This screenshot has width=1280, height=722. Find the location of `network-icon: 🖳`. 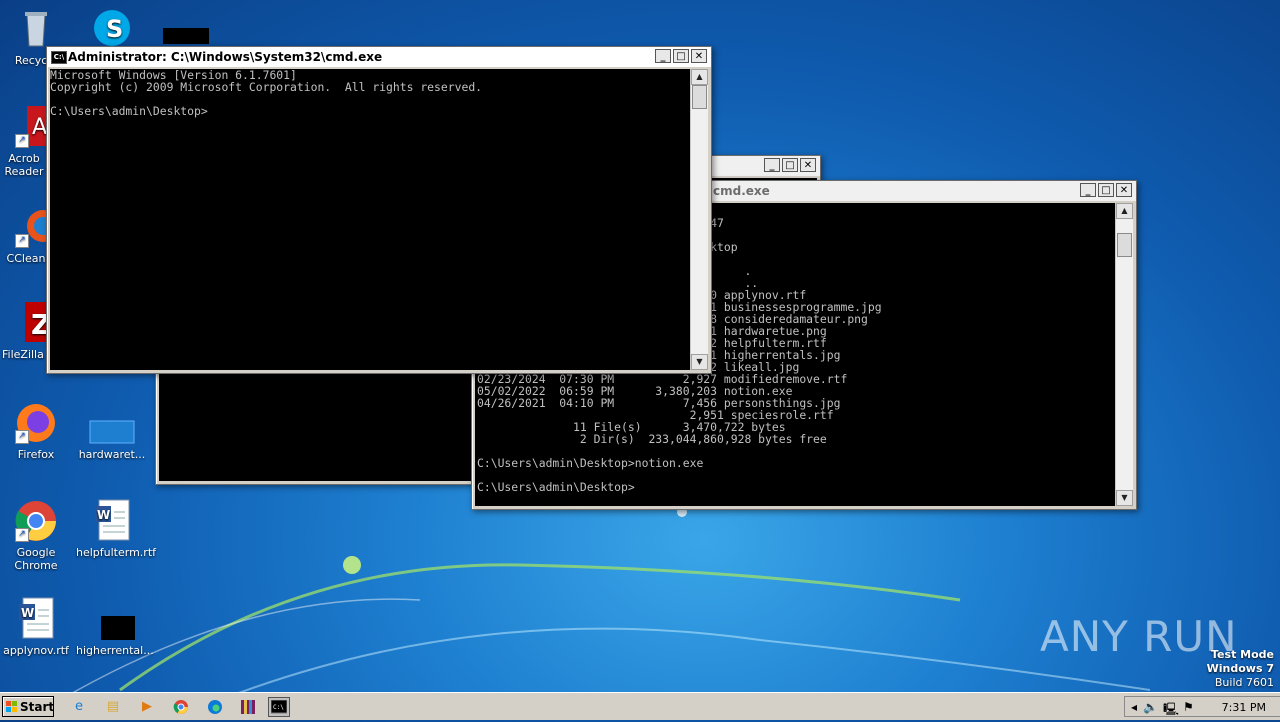

network-icon: 🖳 is located at coordinates (1171, 710).